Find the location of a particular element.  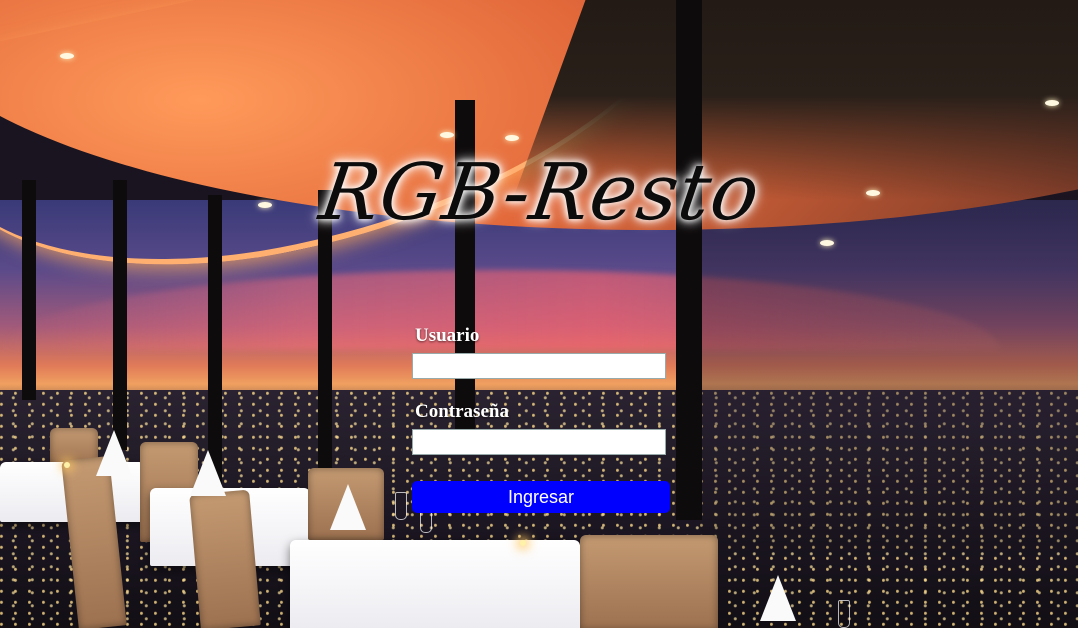

username-field is located at coordinates (539, 366).